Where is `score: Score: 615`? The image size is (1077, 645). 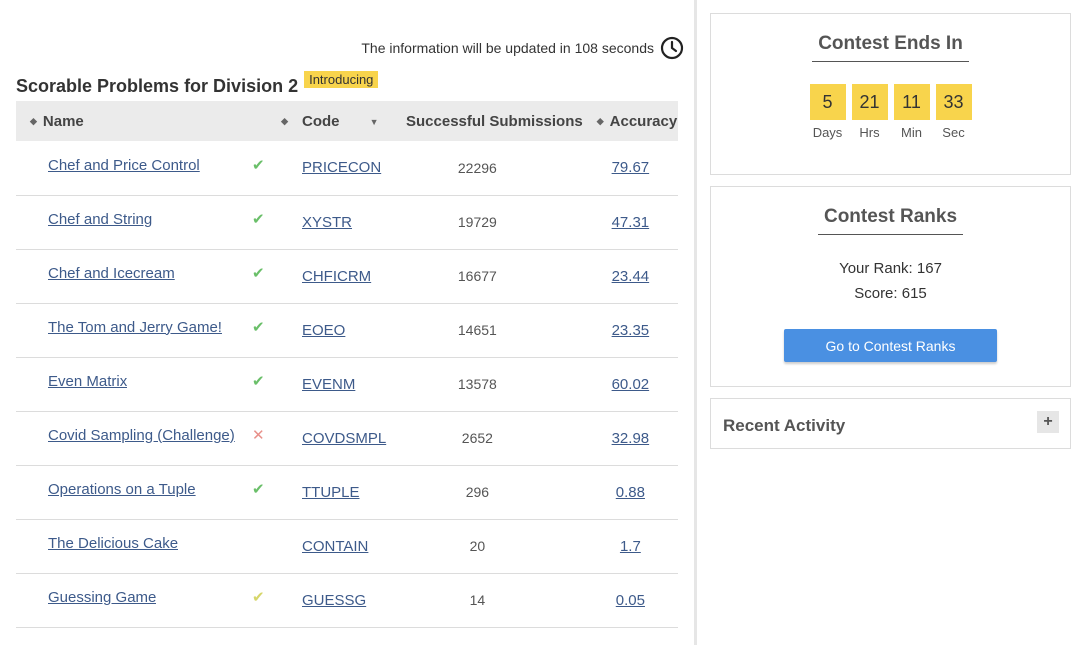
score: Score: 615 is located at coordinates (890, 293).